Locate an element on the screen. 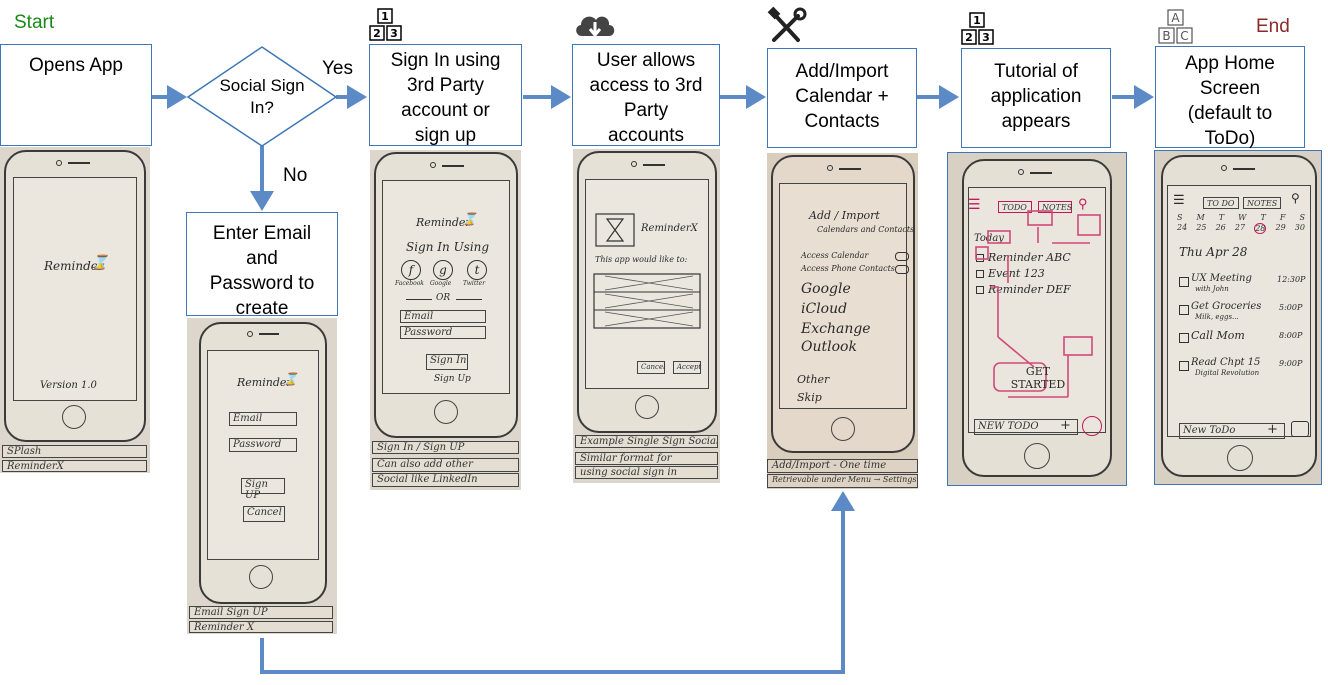 This screenshot has width=1328, height=685. todo-item-text: Get Groceries is located at coordinates (1226, 306).